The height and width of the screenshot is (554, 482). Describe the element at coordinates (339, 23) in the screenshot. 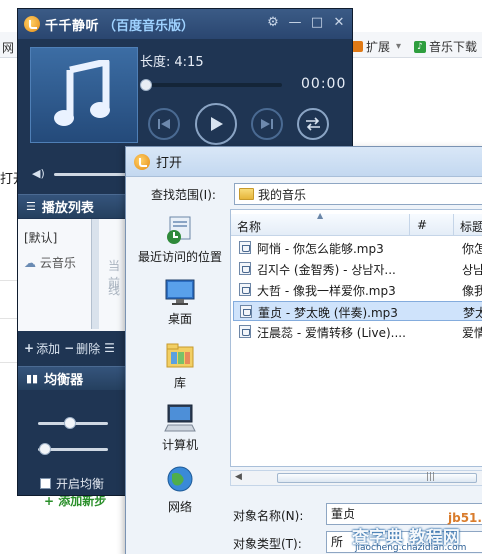

I see `close-icon: ✕` at that location.